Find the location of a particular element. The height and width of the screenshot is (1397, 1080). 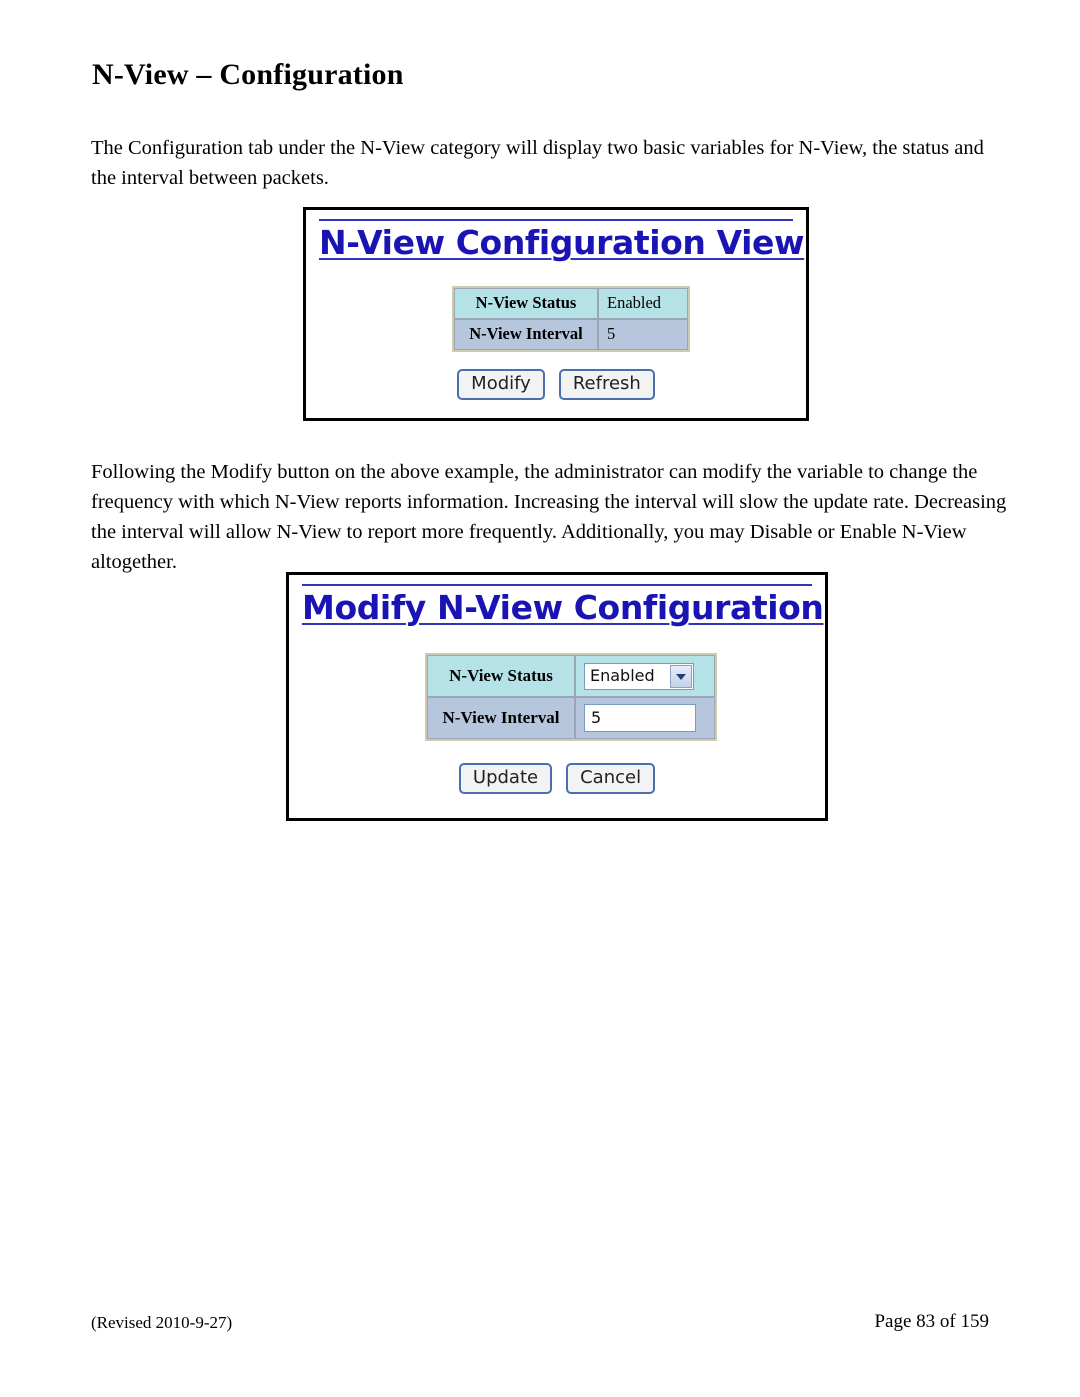

revision-text: (Revised 2010-9-27) is located at coordinates (162, 1322).